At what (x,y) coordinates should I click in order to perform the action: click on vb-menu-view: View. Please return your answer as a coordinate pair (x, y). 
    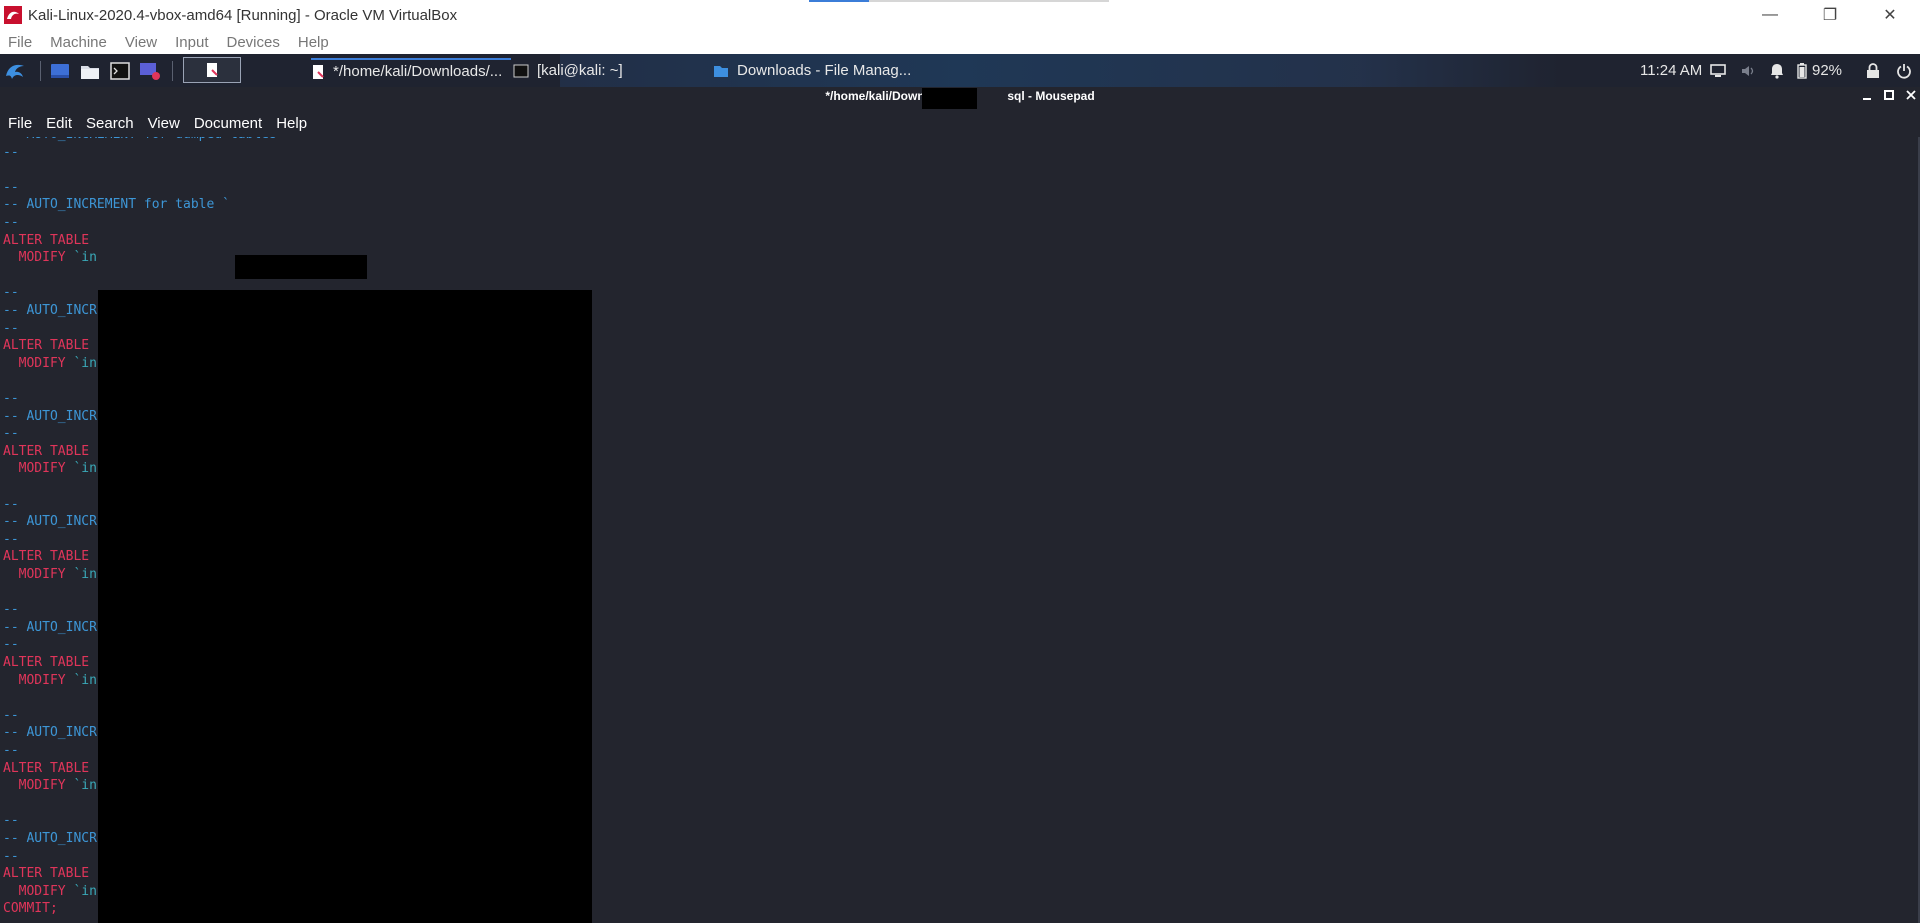
    Looking at the image, I should click on (141, 42).